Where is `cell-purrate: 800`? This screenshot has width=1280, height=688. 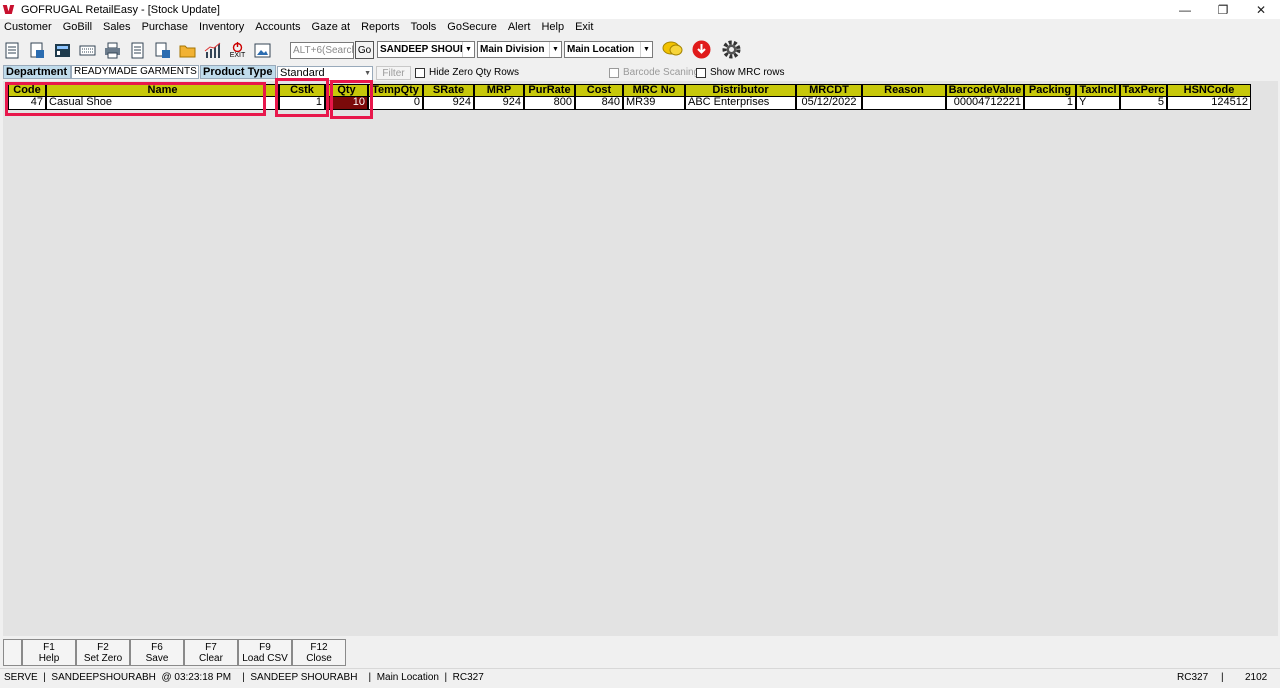 cell-purrate: 800 is located at coordinates (549, 103).